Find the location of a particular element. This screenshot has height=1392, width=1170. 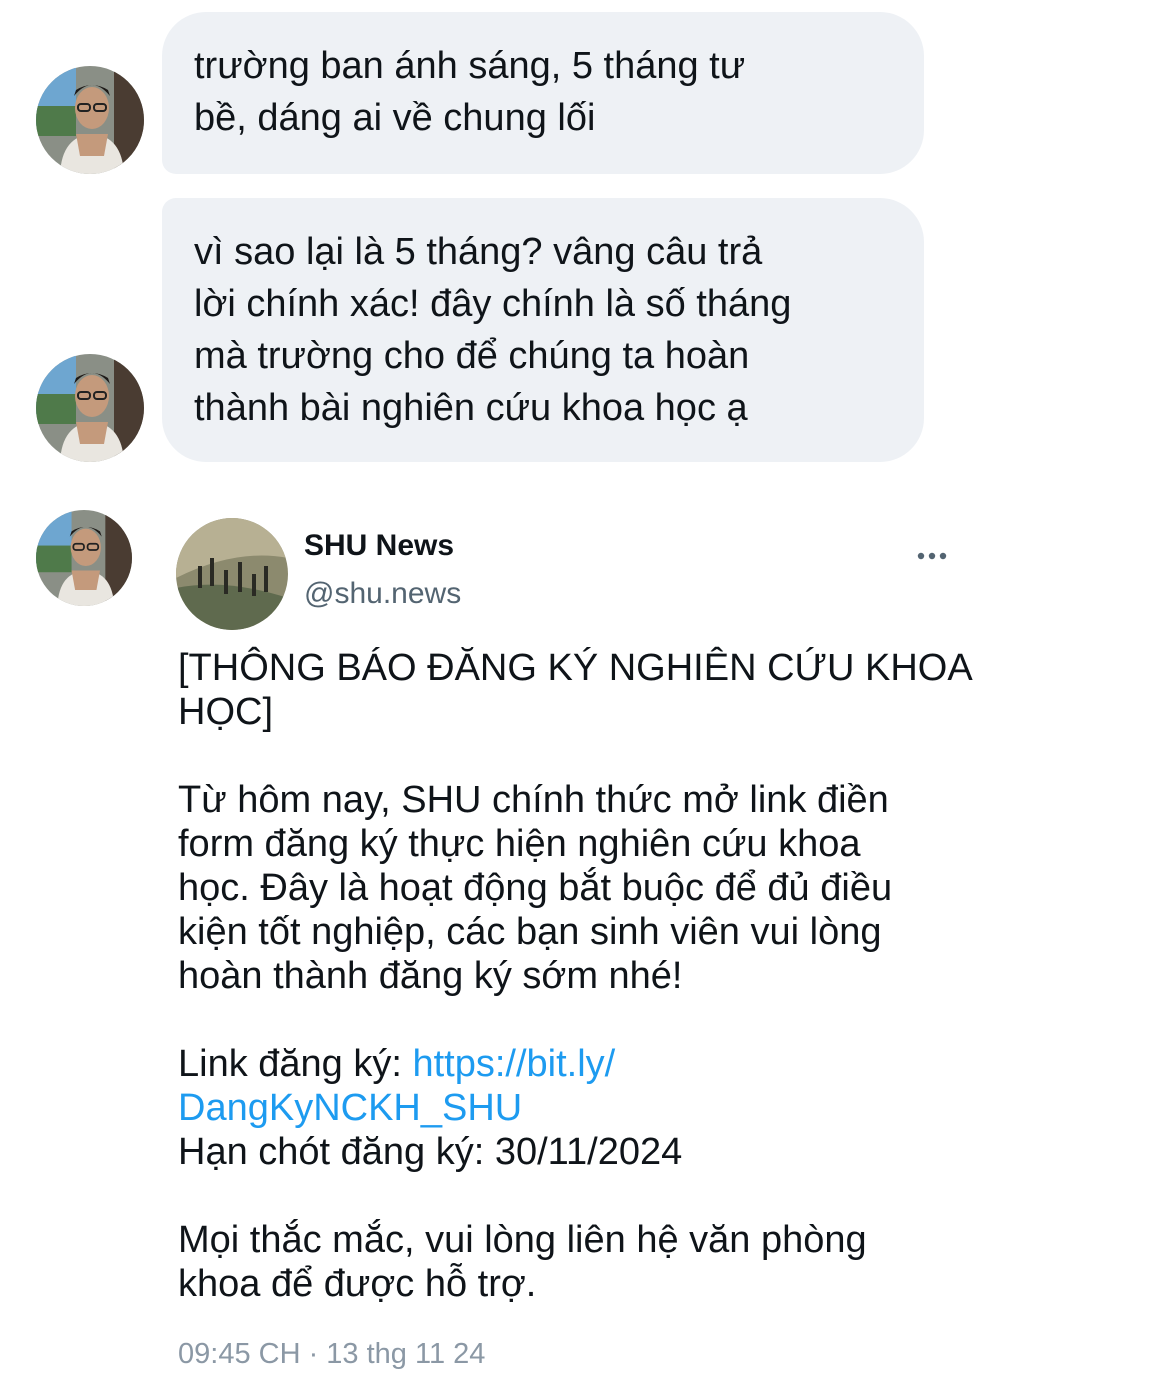

more-horizontal-icon is located at coordinates (932, 556).